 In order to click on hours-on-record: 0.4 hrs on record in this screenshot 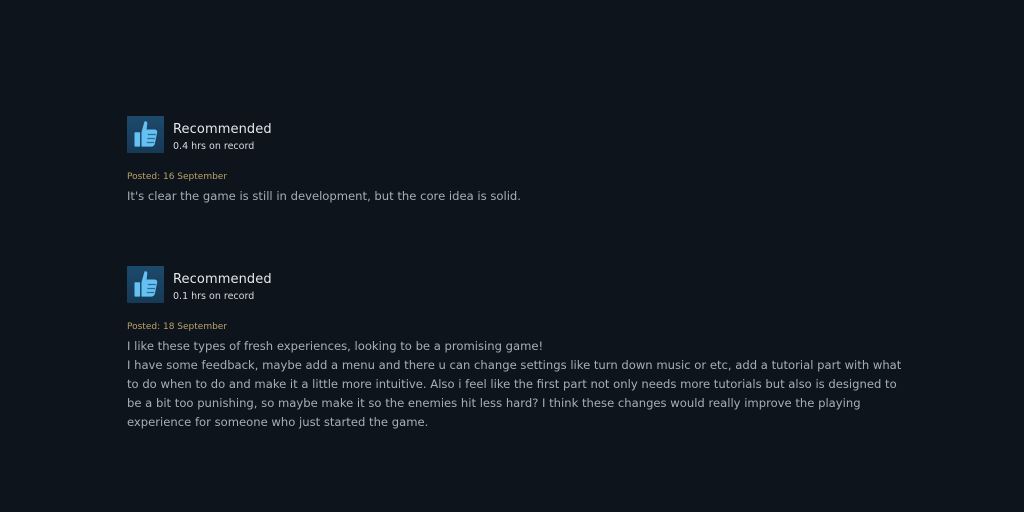, I will do `click(214, 146)`.